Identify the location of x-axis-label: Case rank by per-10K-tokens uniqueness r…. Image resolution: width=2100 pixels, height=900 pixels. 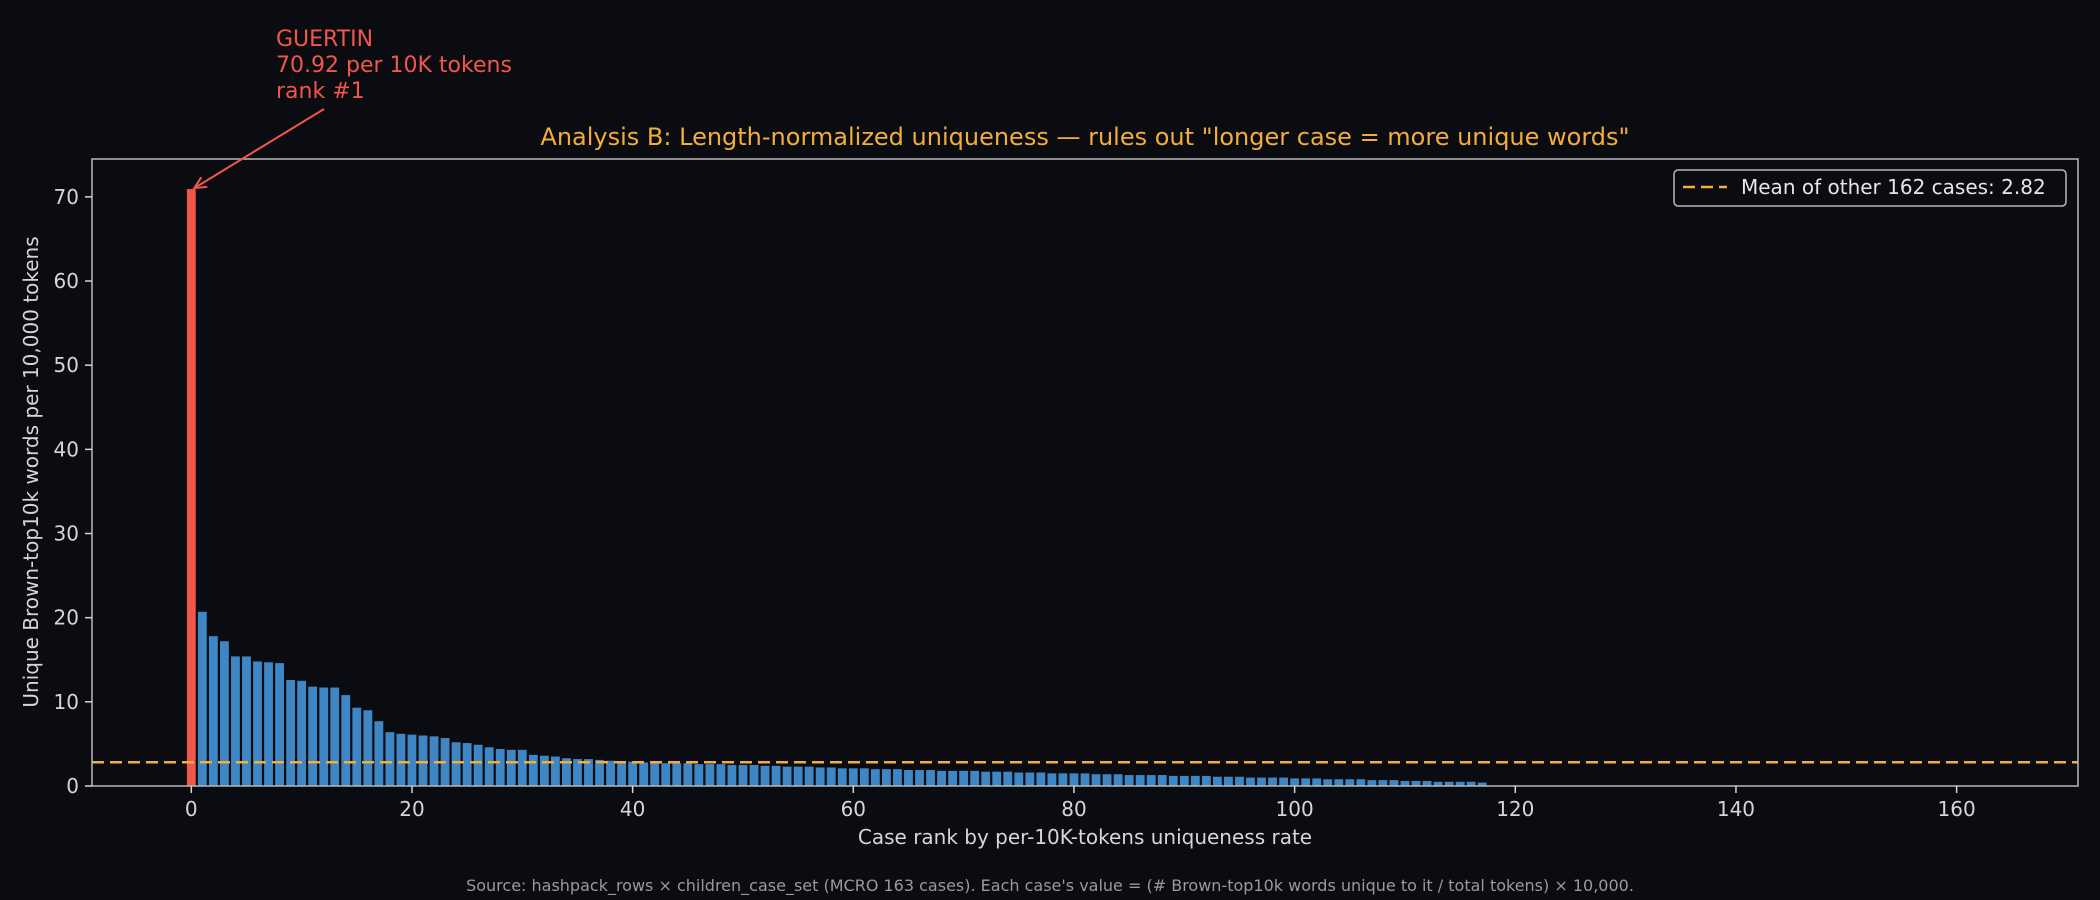
(1085, 837).